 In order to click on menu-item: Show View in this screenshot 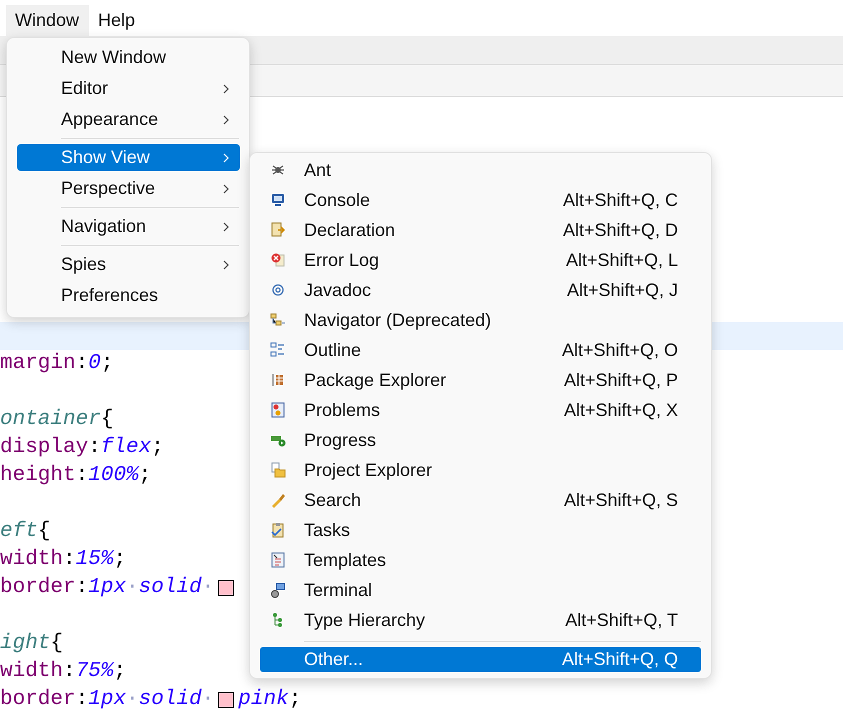, I will do `click(128, 157)`.